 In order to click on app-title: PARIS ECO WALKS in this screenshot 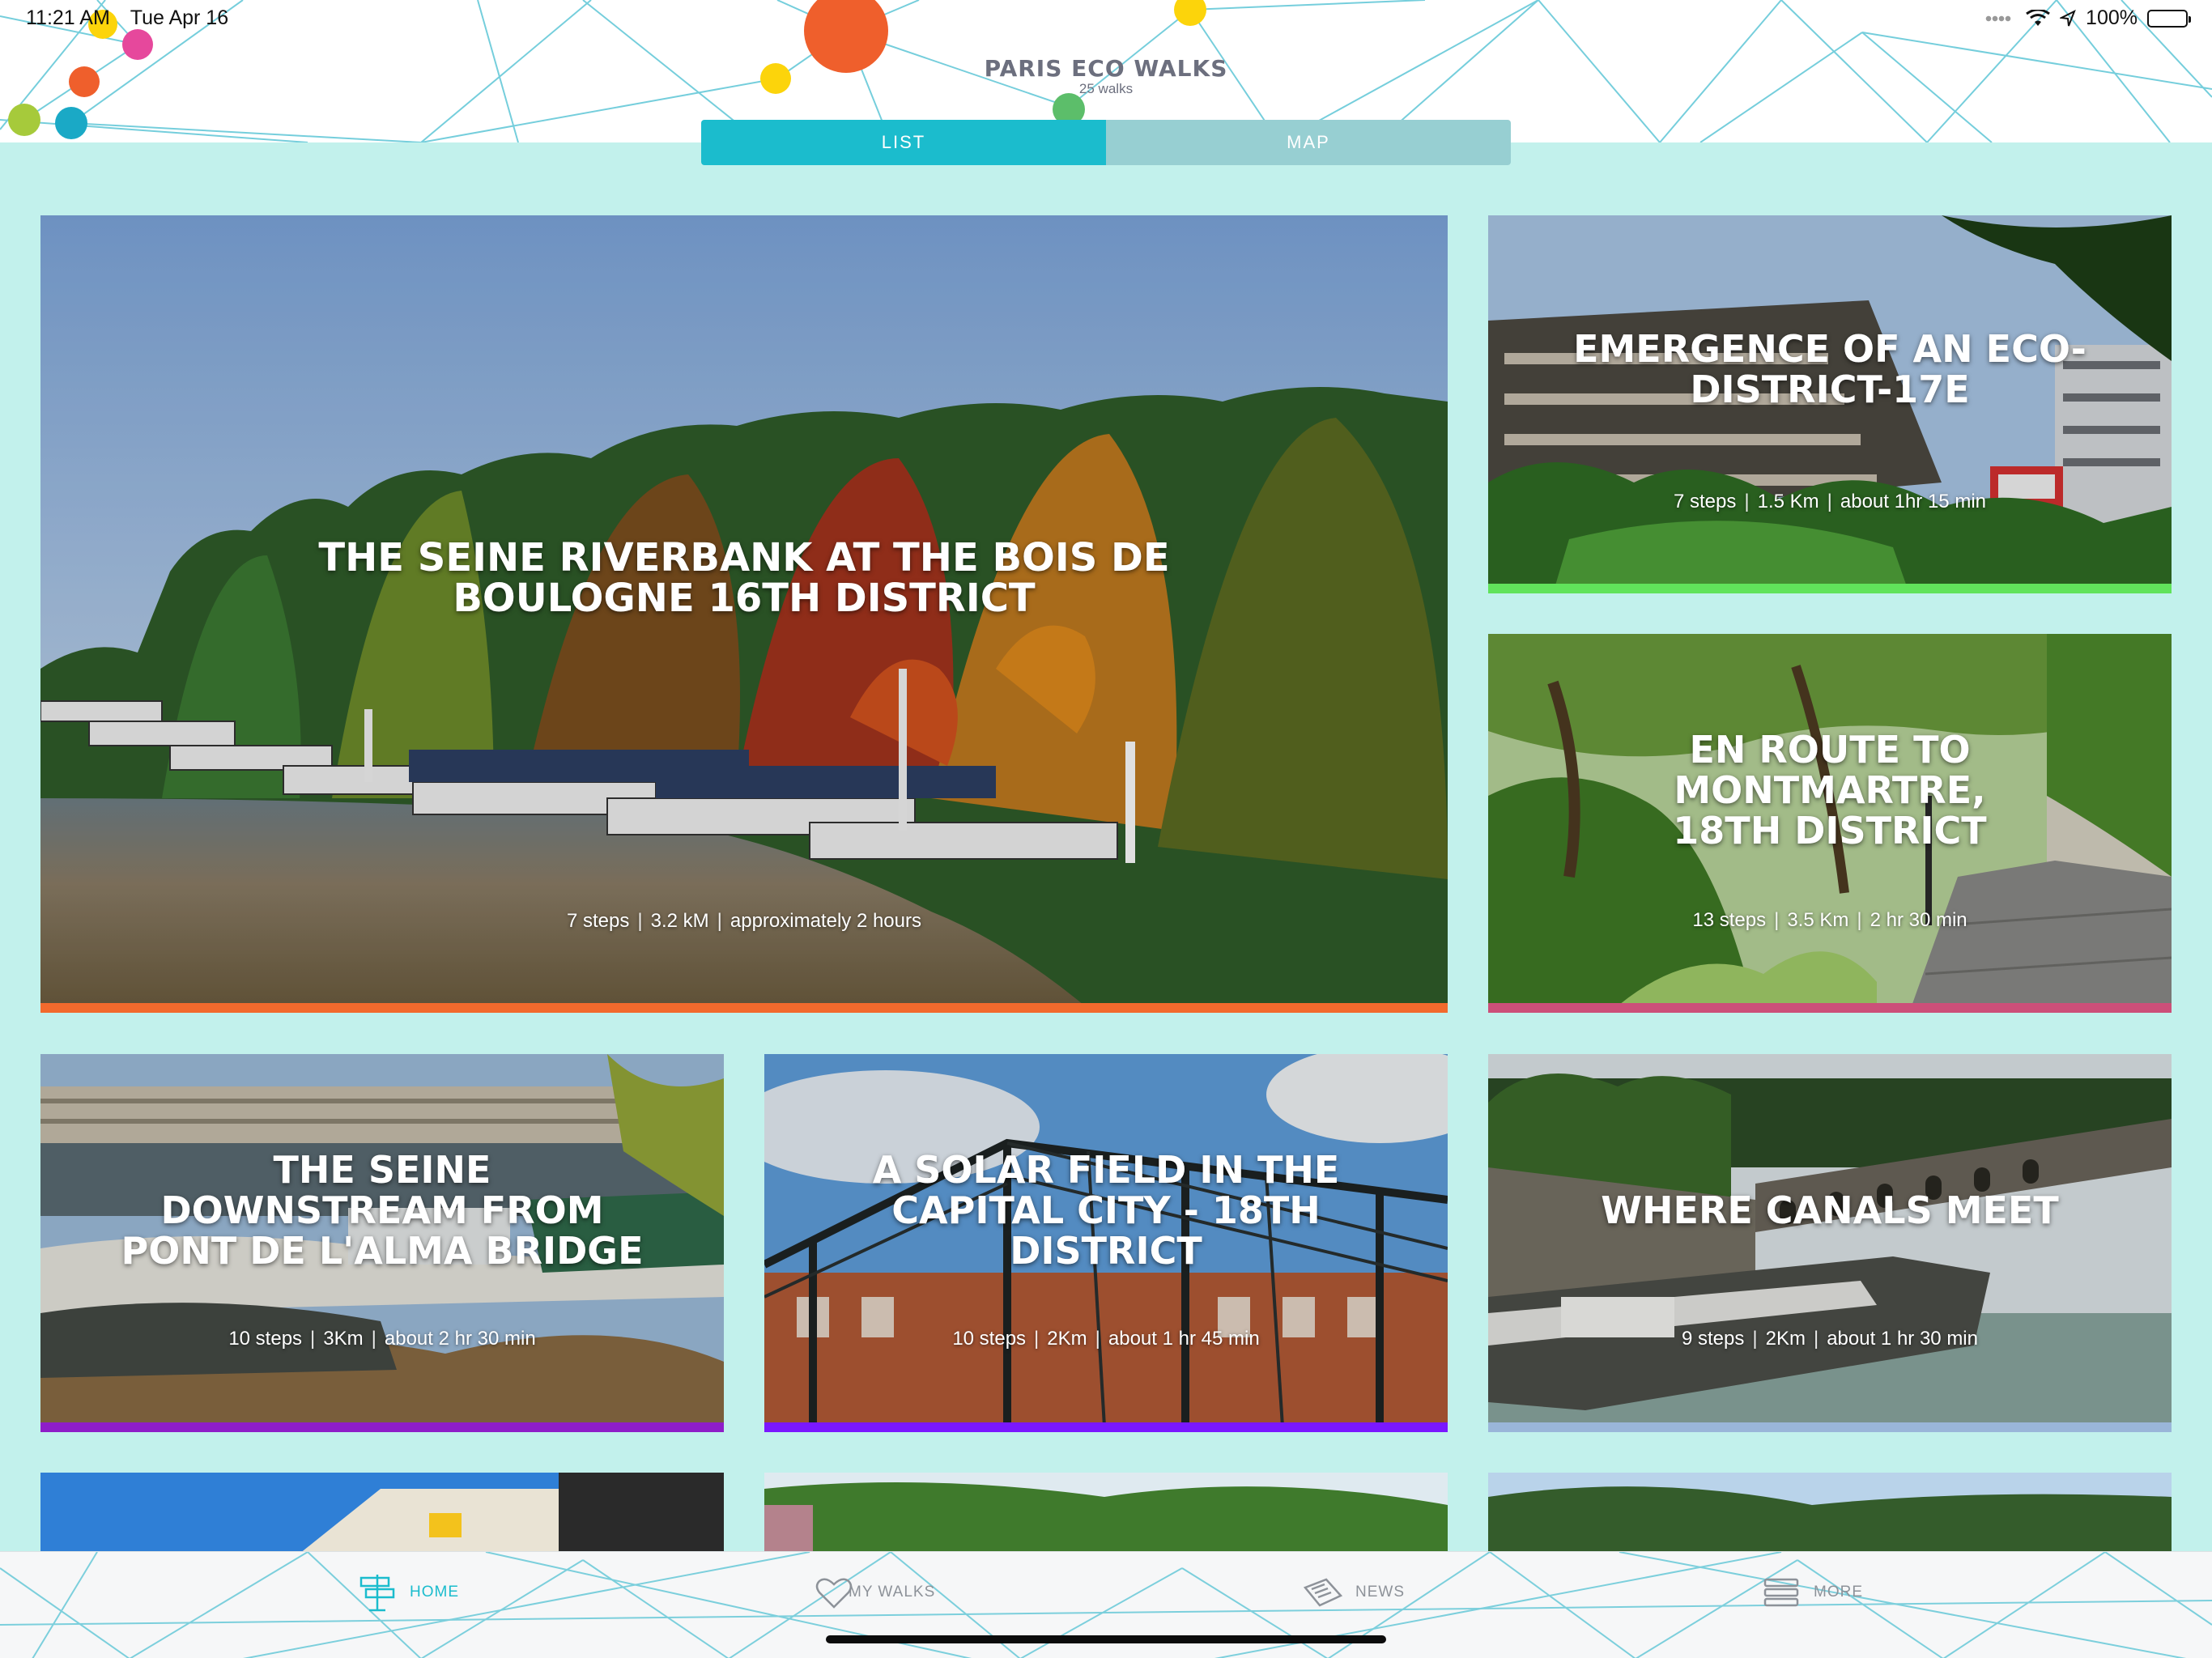, I will do `click(1106, 68)`.